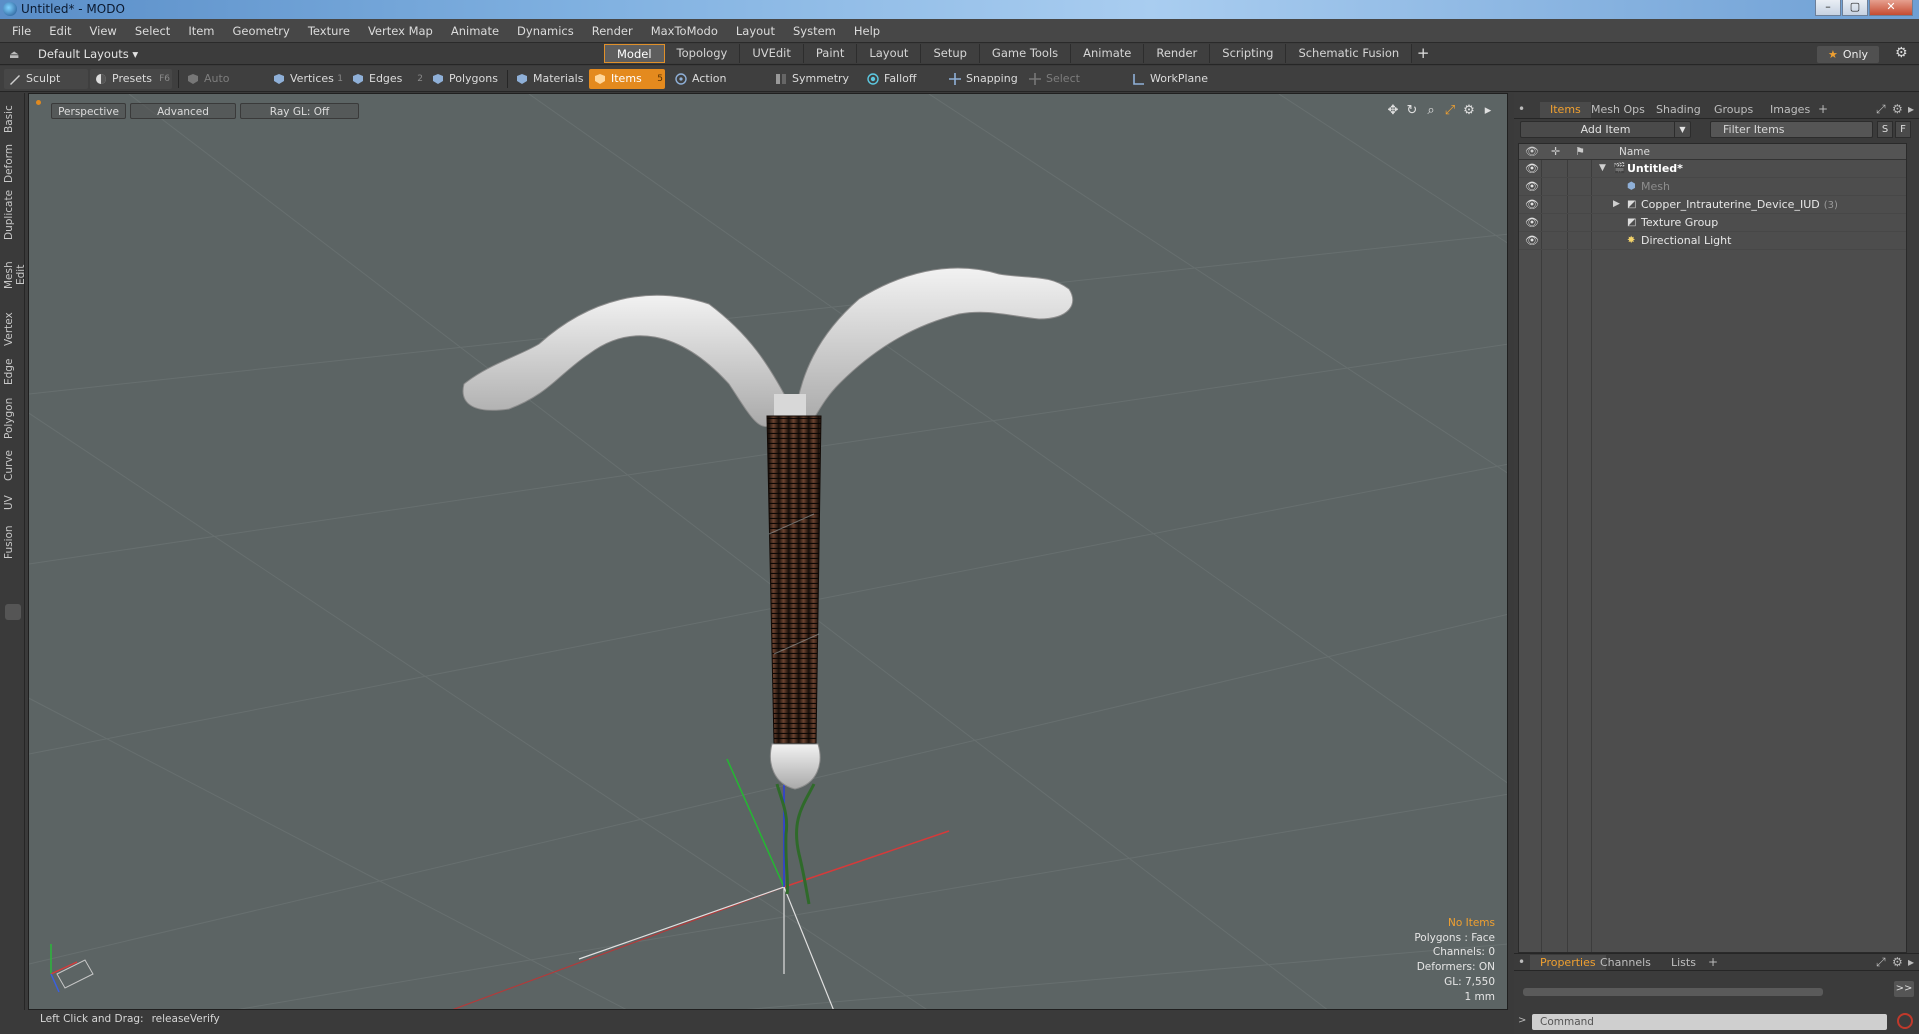 The width and height of the screenshot is (1919, 1034). I want to click on edges-button: Edges 2, so click(386, 79).